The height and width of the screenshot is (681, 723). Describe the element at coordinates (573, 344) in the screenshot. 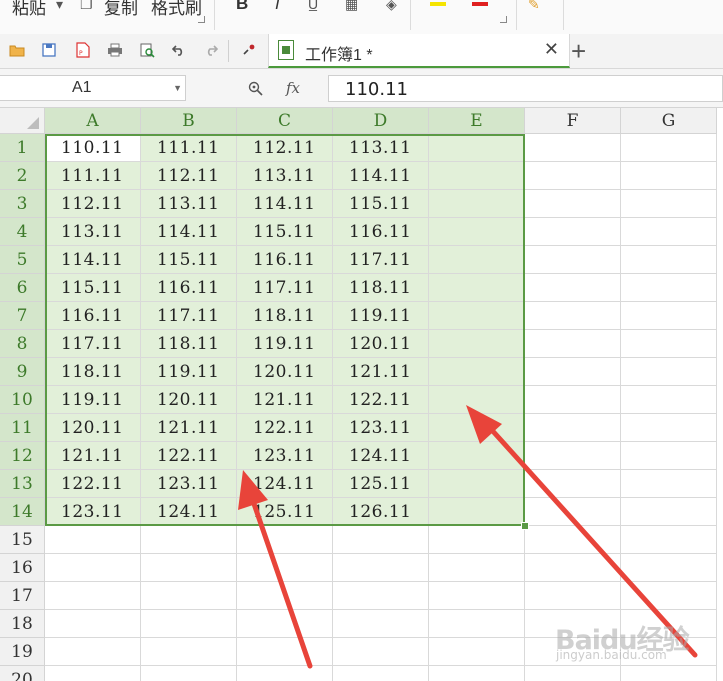

I see `cell-f8` at that location.